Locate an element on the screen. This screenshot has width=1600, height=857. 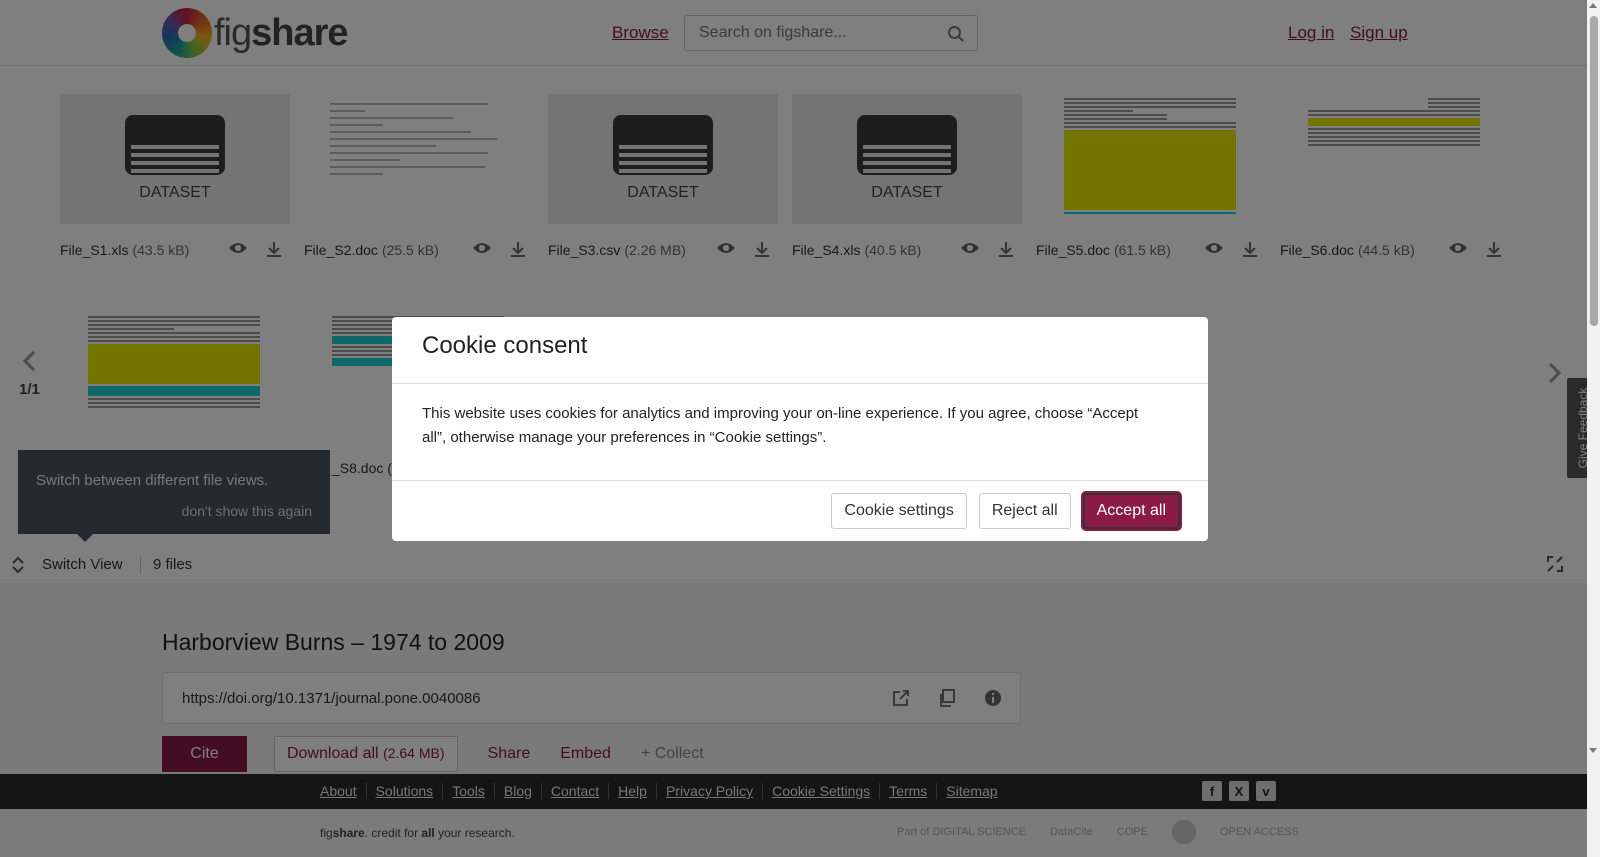
cookie-dialog-actions: Cookie settings Reject all Accept all is located at coordinates (1005, 511).